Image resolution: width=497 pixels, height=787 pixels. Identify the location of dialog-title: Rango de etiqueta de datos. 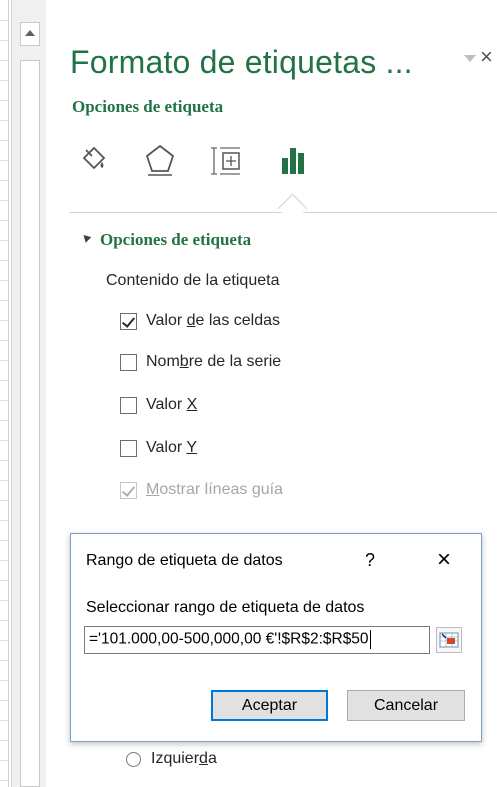
(184, 560).